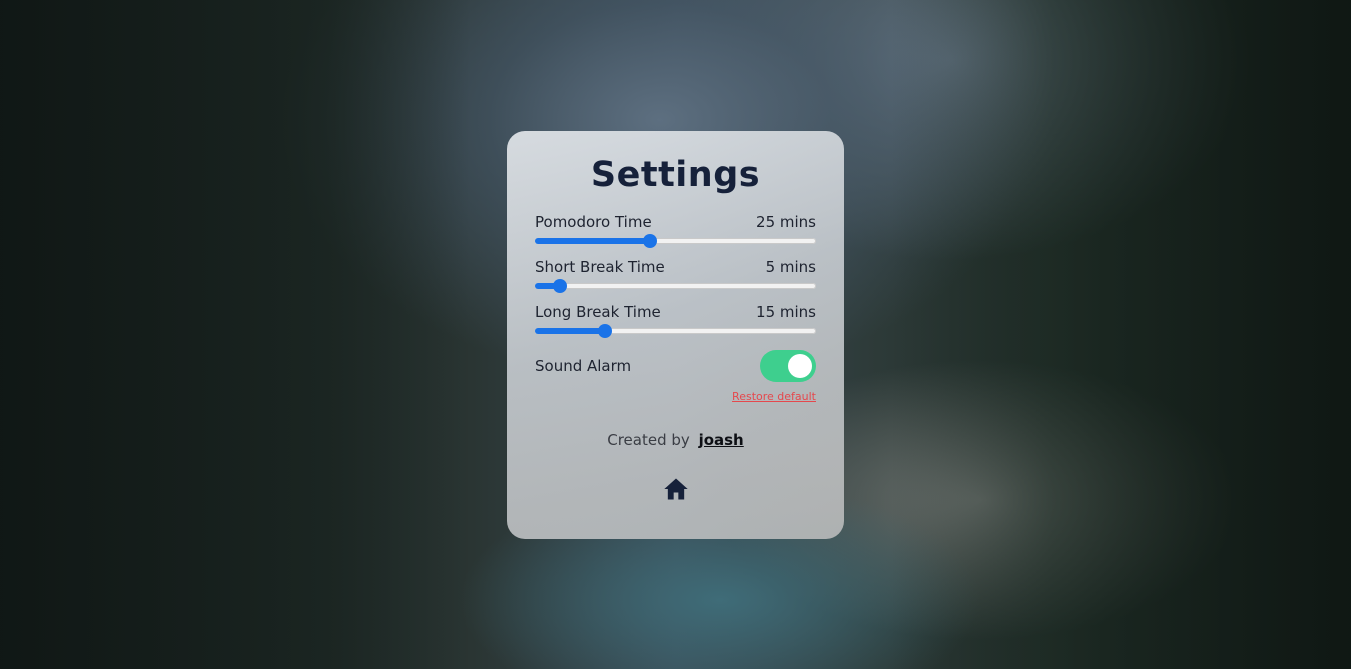 The height and width of the screenshot is (669, 1351). Describe the element at coordinates (648, 440) in the screenshot. I see `credit-prefix: Created by` at that location.